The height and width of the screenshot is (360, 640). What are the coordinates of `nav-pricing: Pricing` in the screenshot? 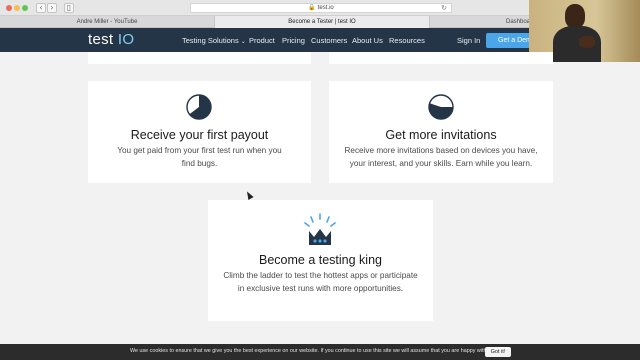 It's located at (293, 40).